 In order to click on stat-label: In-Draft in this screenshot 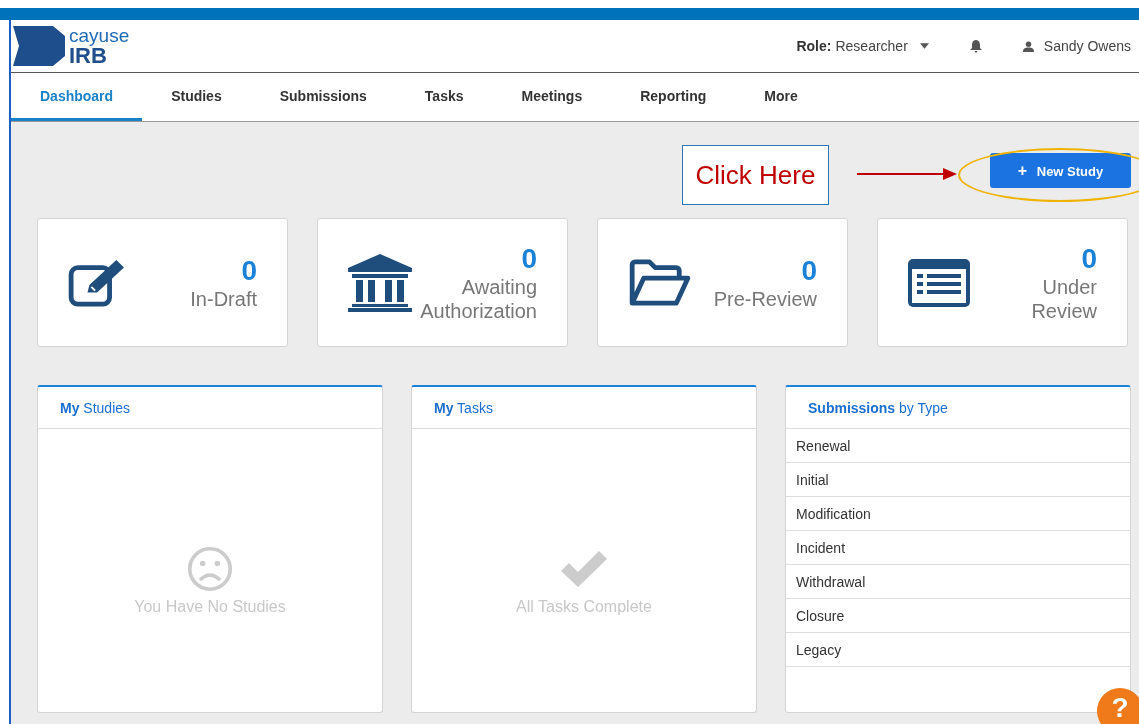, I will do `click(223, 298)`.